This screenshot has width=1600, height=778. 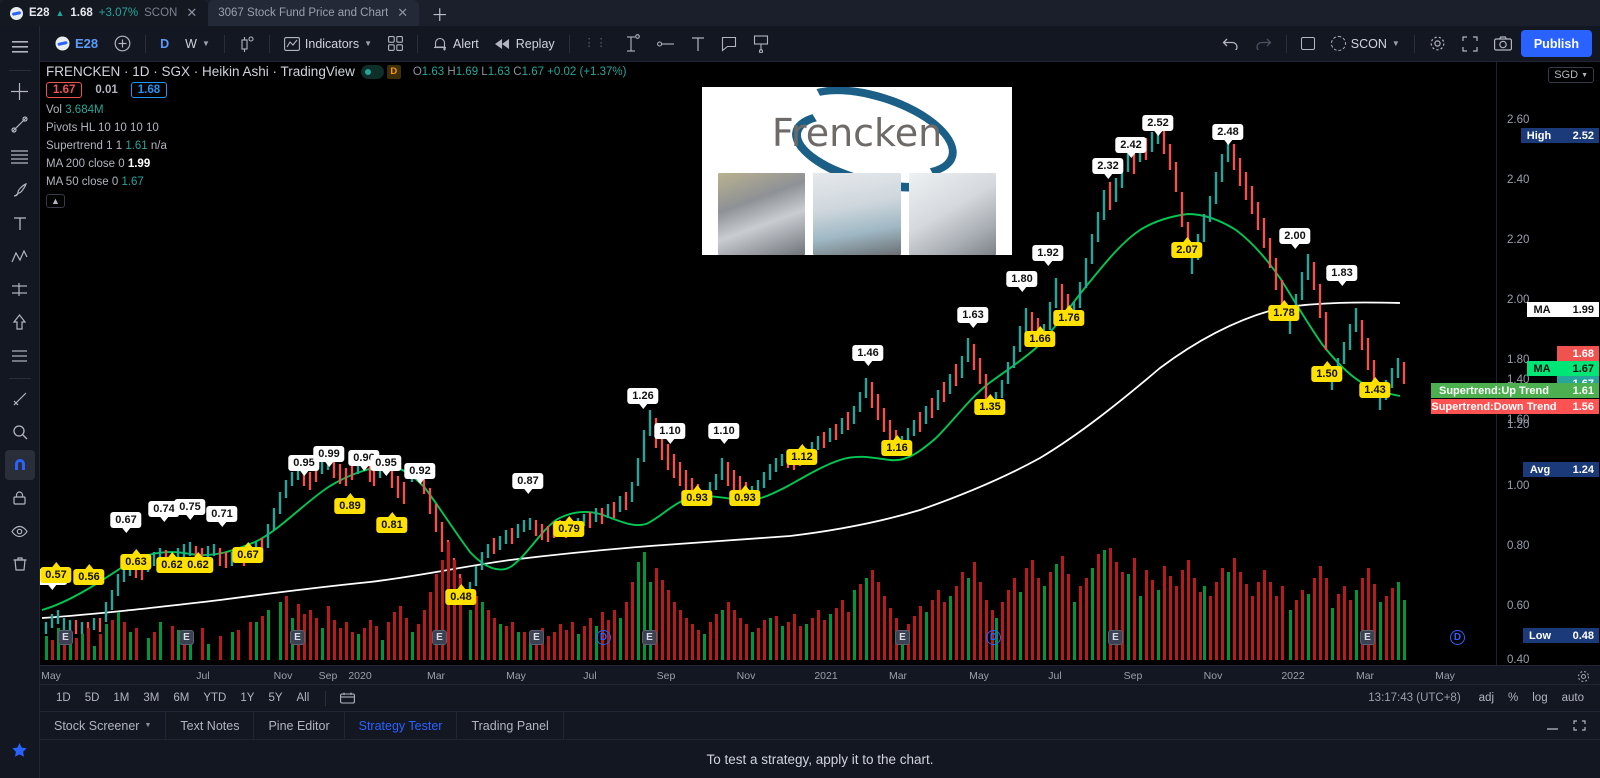 What do you see at coordinates (151, 698) in the screenshot?
I see `range-button-3m: 3M` at bounding box center [151, 698].